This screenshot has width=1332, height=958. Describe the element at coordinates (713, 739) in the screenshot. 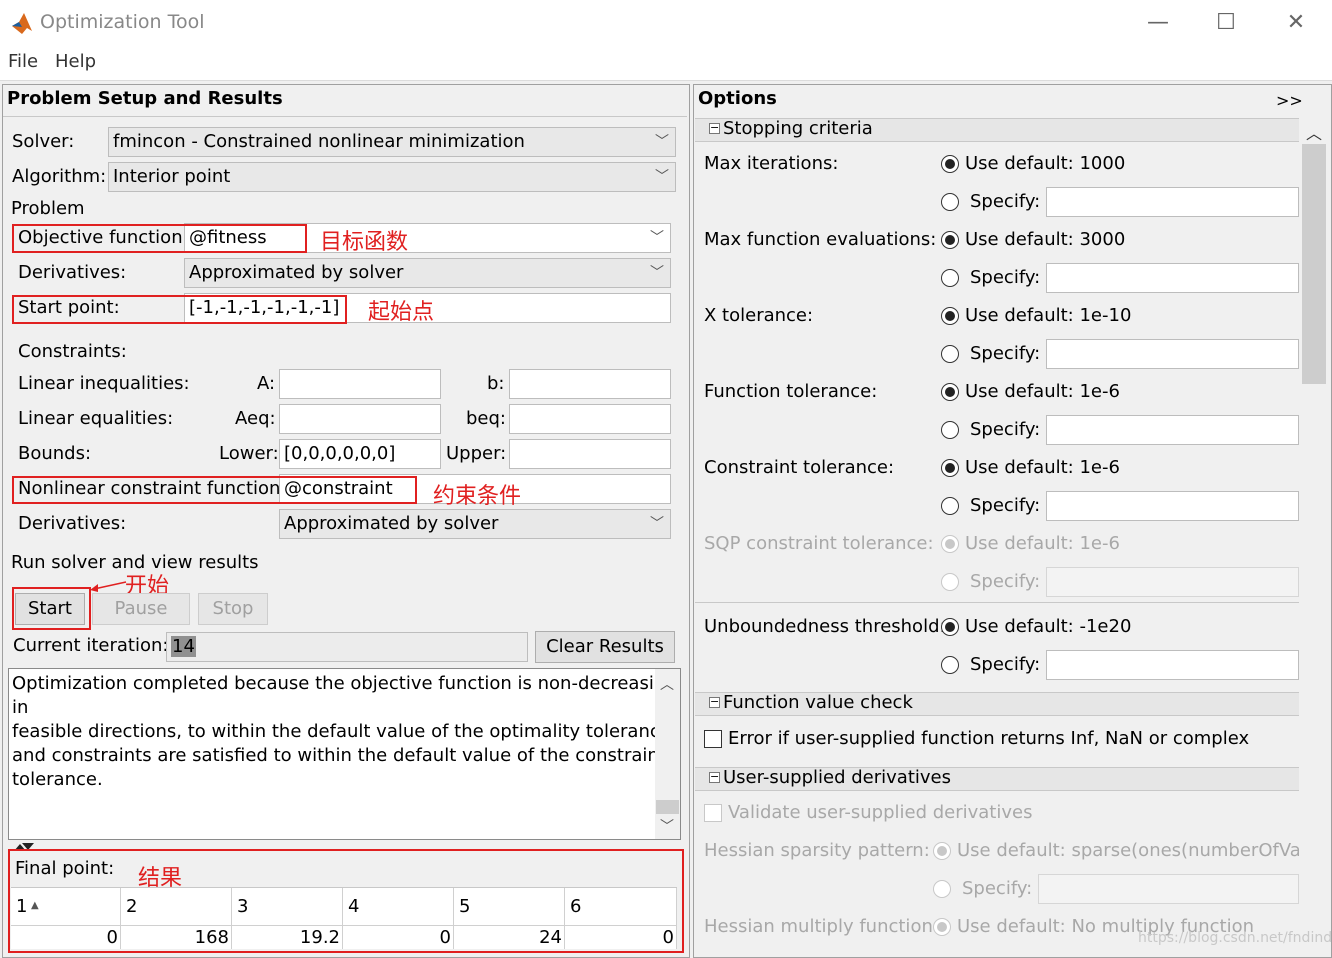

I see `error-check-checkbox` at that location.